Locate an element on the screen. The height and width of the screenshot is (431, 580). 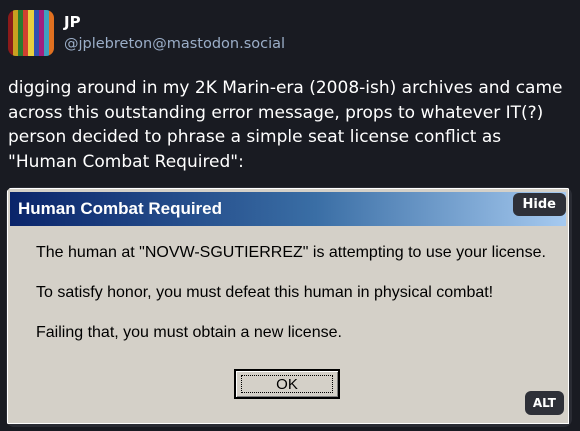
dialog-ok-button: OK is located at coordinates (287, 384).